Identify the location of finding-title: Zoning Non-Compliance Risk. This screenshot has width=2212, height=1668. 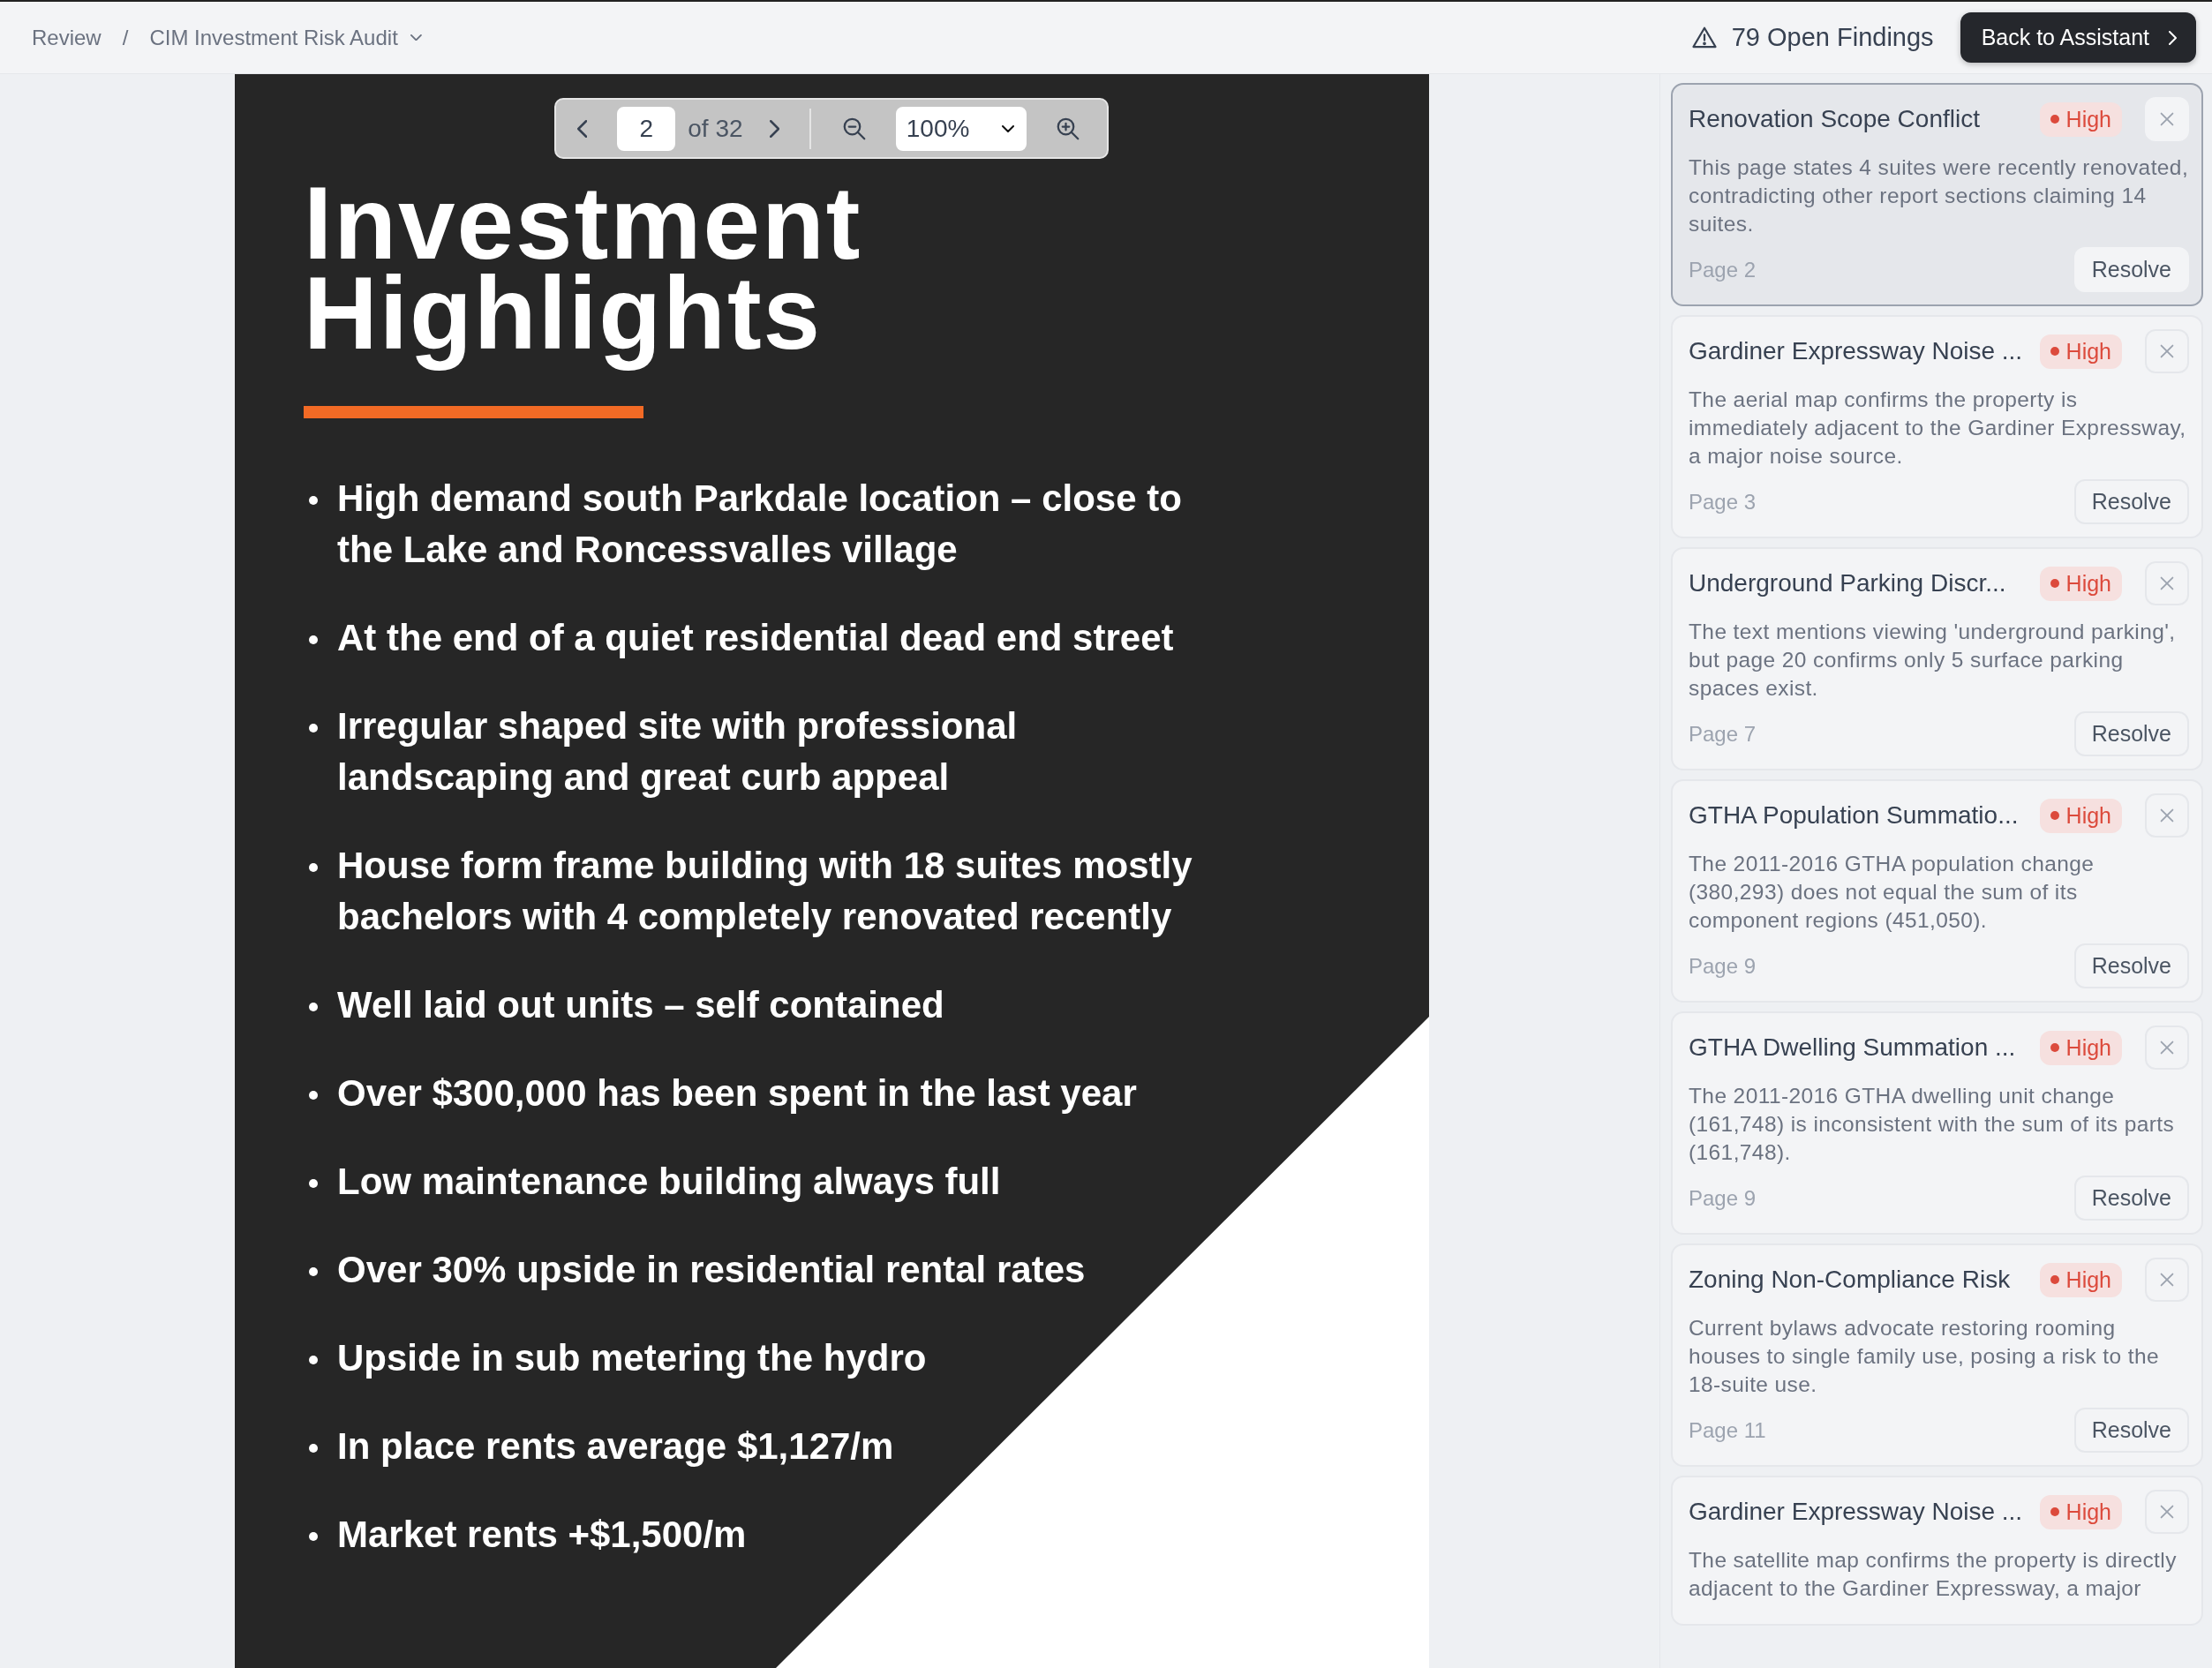
(1850, 1280).